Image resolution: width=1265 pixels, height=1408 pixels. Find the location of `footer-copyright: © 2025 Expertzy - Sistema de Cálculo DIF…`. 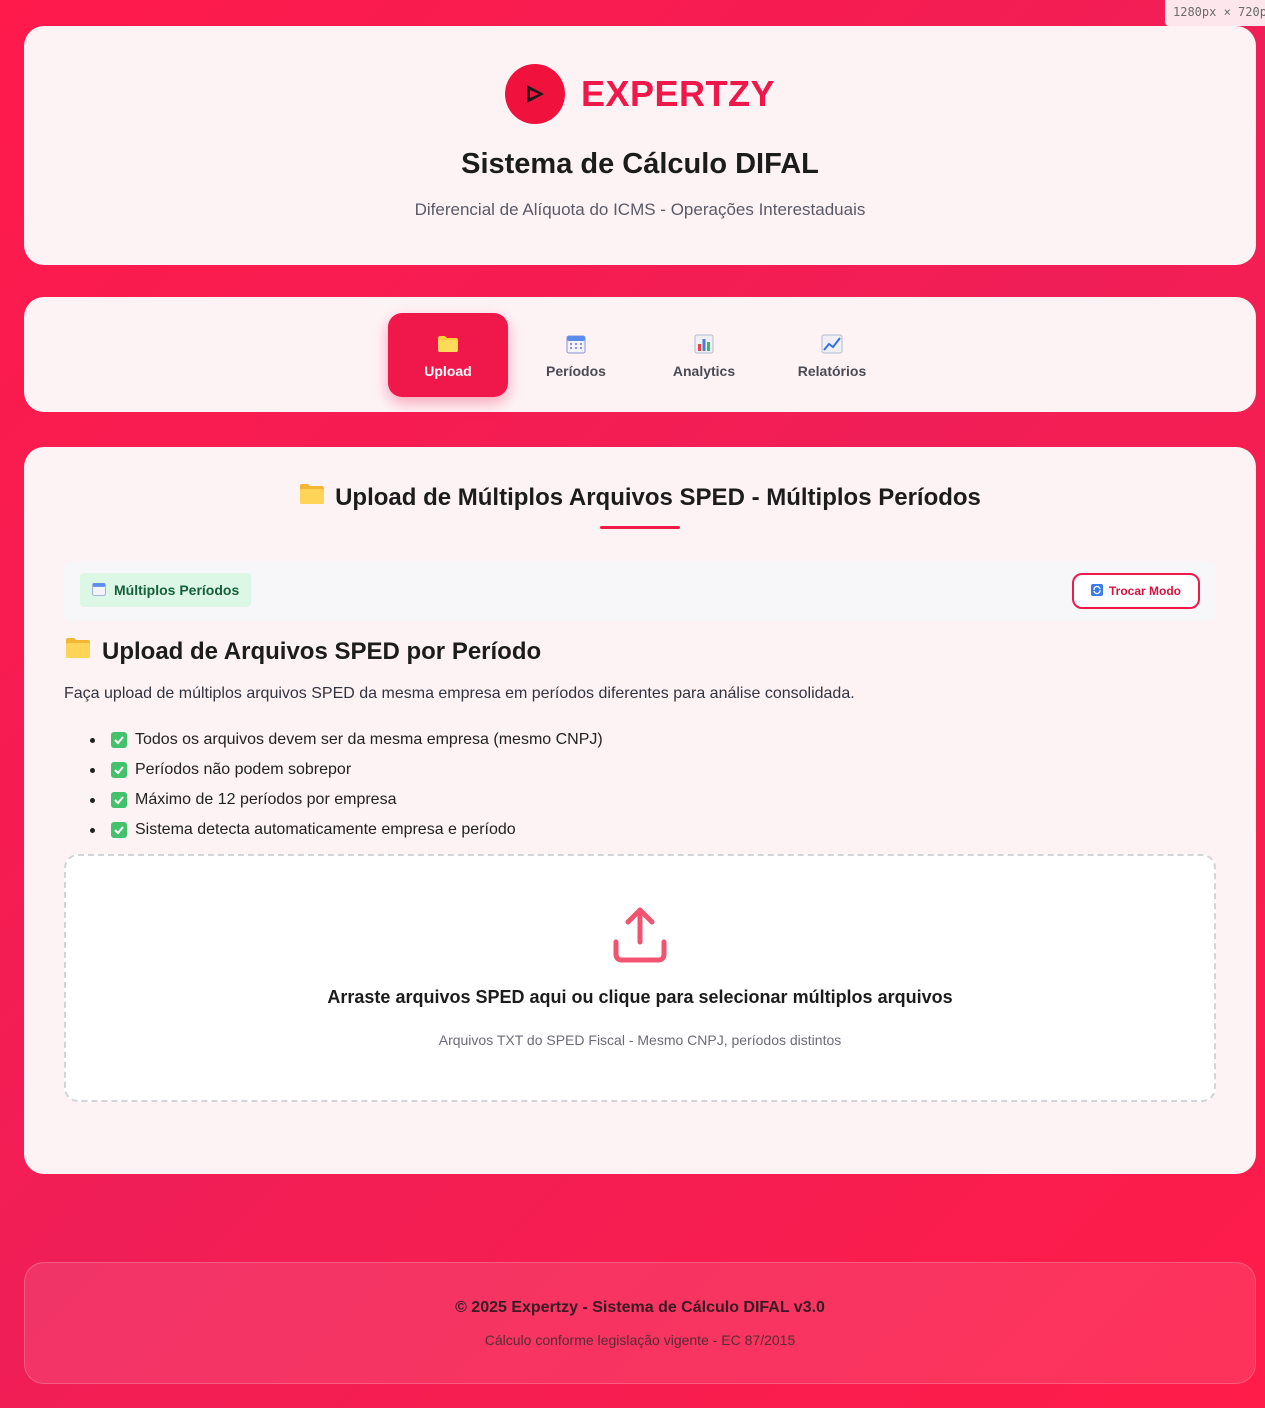

footer-copyright: © 2025 Expertzy - Sistema de Cálculo DIF… is located at coordinates (640, 1307).